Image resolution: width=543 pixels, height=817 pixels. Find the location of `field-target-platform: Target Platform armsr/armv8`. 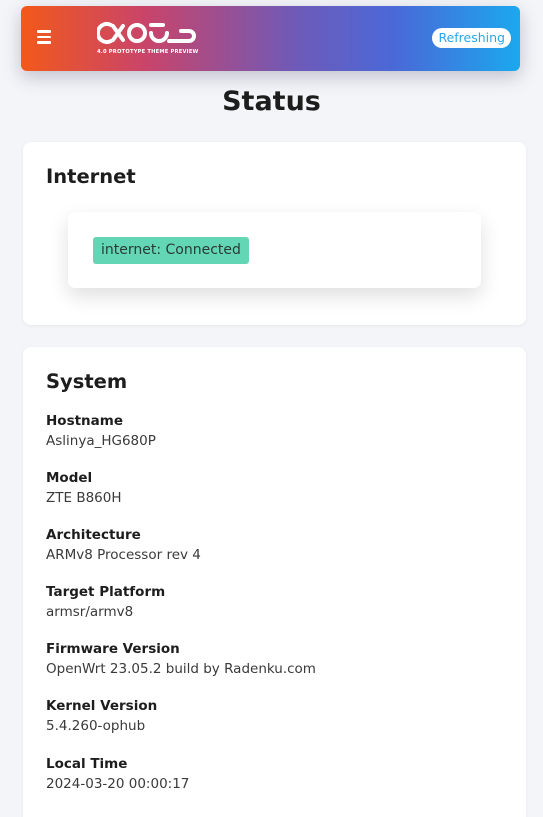

field-target-platform: Target Platform armsr/armv8 is located at coordinates (105, 602).